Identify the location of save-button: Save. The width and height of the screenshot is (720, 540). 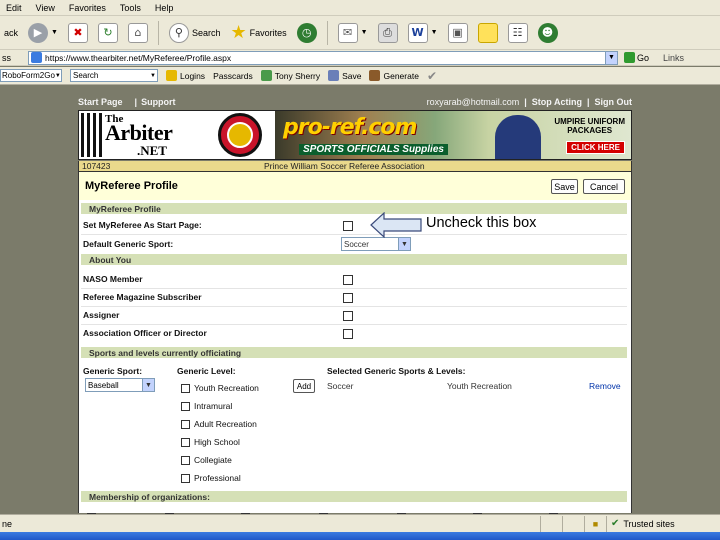
(564, 186).